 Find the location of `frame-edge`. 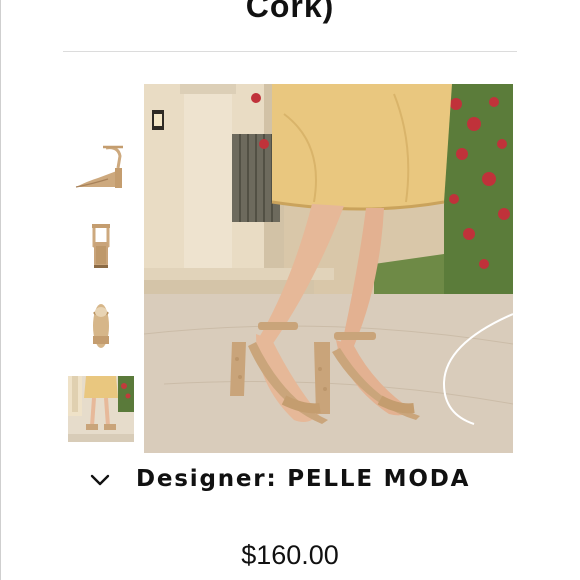

frame-edge is located at coordinates (0, 290).